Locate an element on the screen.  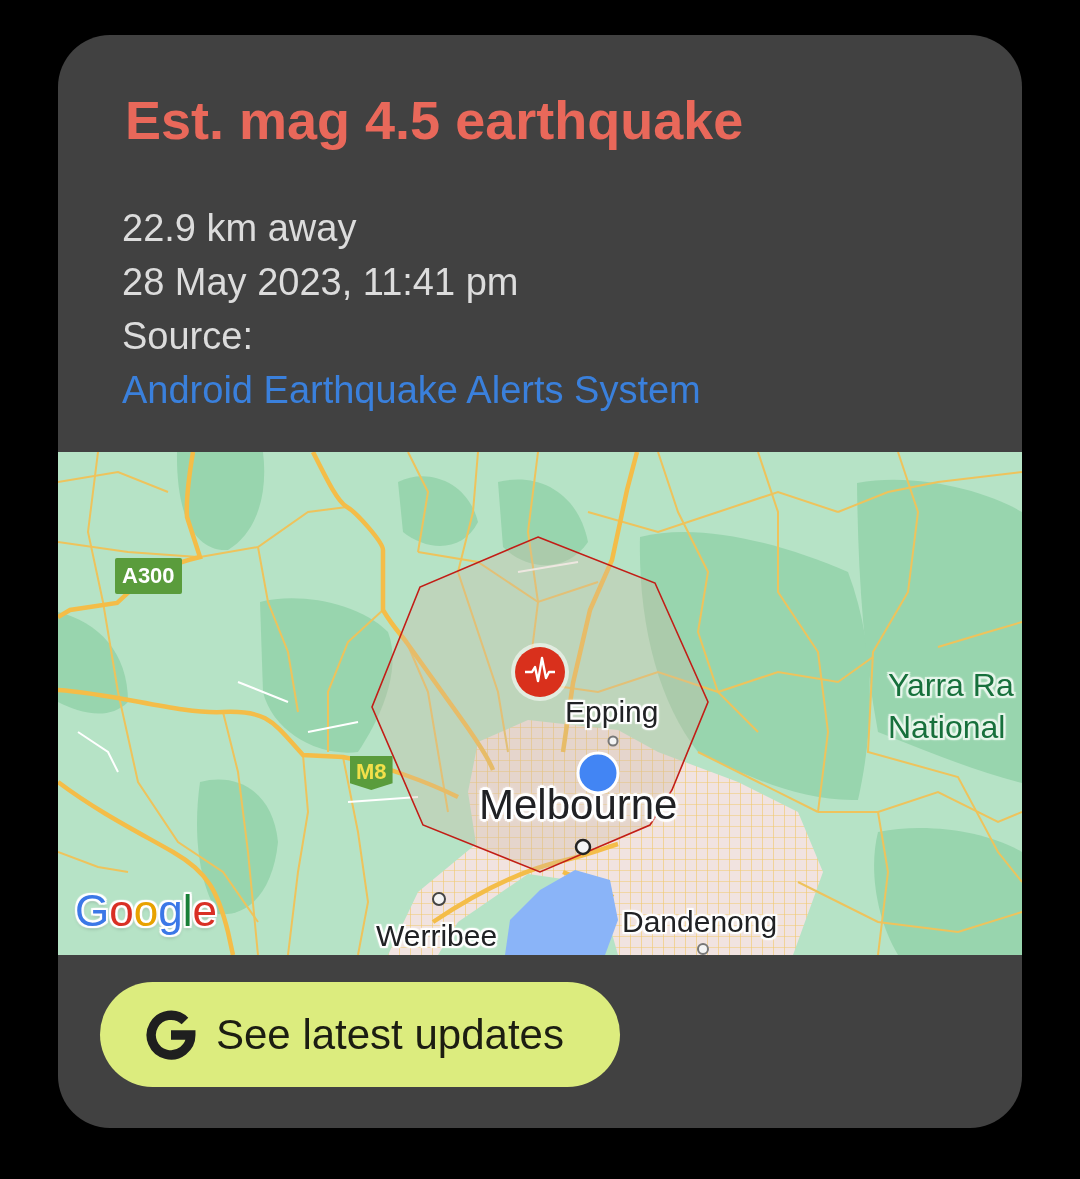
route-shield: A300 is located at coordinates (148, 576).